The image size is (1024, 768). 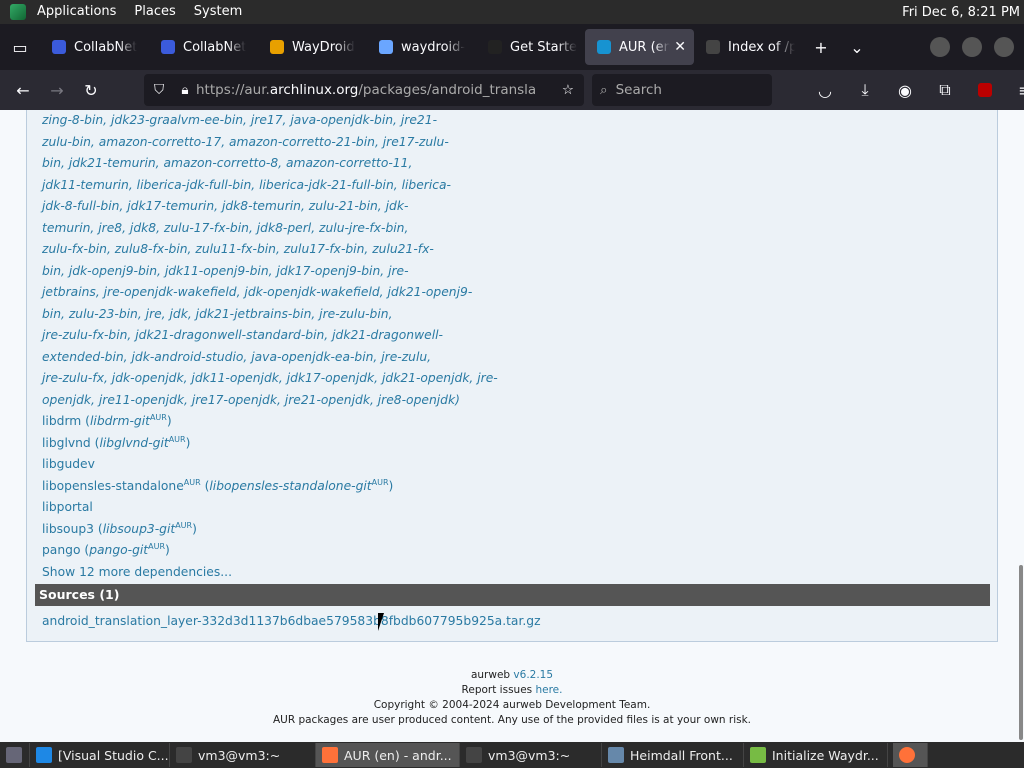 What do you see at coordinates (23, 90) in the screenshot?
I see `back-button: ←` at bounding box center [23, 90].